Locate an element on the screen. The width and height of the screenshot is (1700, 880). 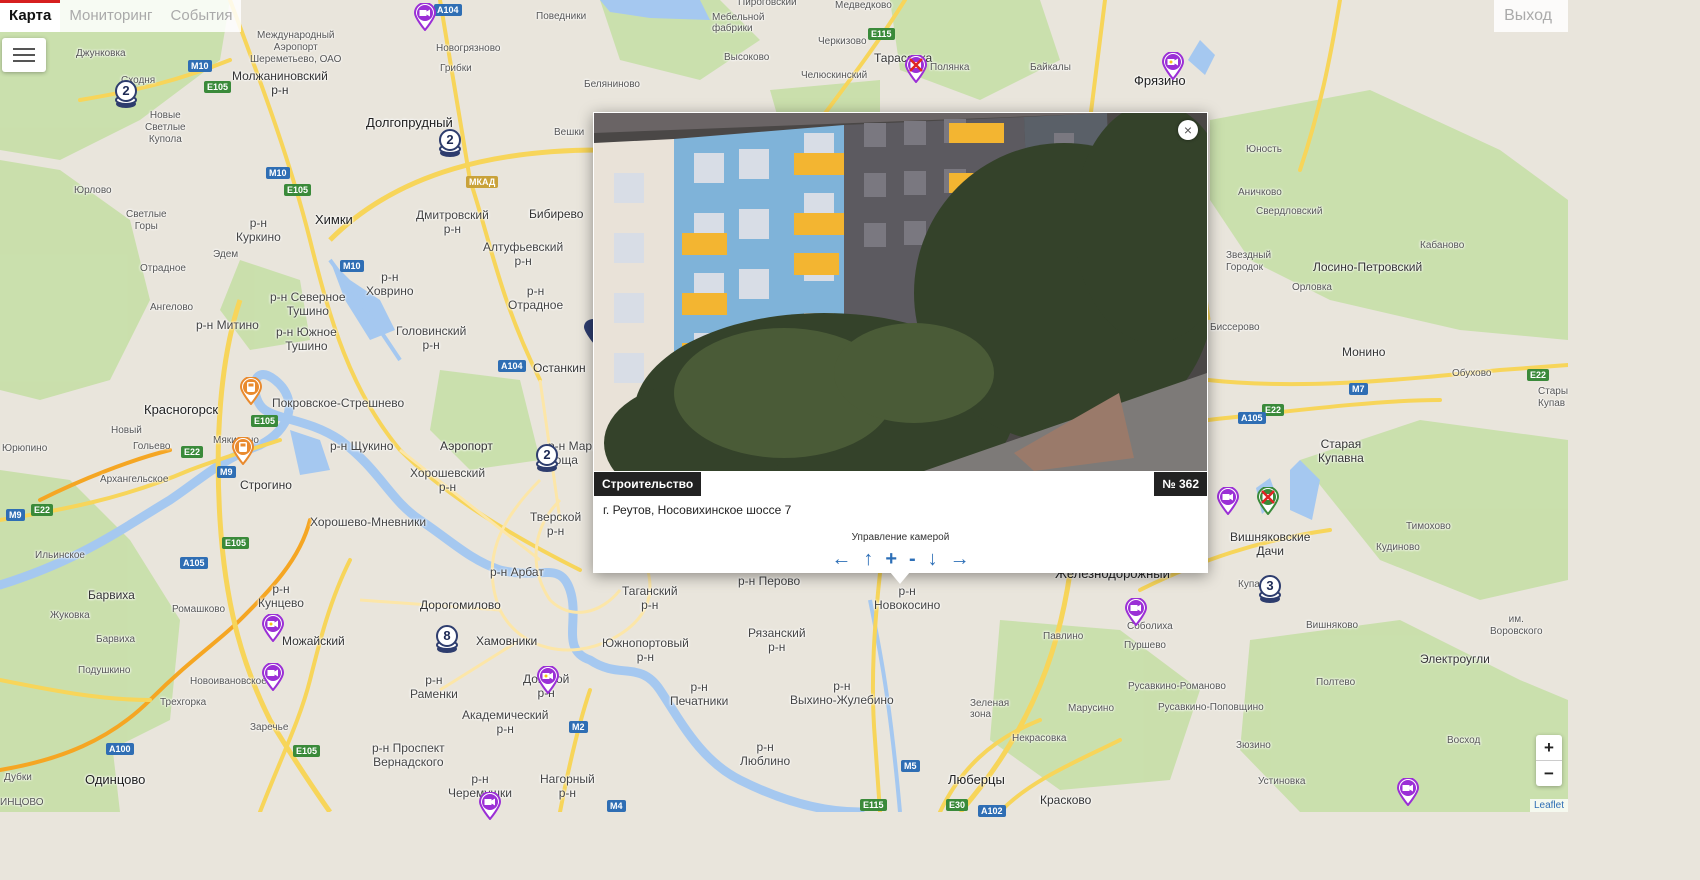
map-label-nekrasovka: Некрасовка is located at coordinates (1039, 738).